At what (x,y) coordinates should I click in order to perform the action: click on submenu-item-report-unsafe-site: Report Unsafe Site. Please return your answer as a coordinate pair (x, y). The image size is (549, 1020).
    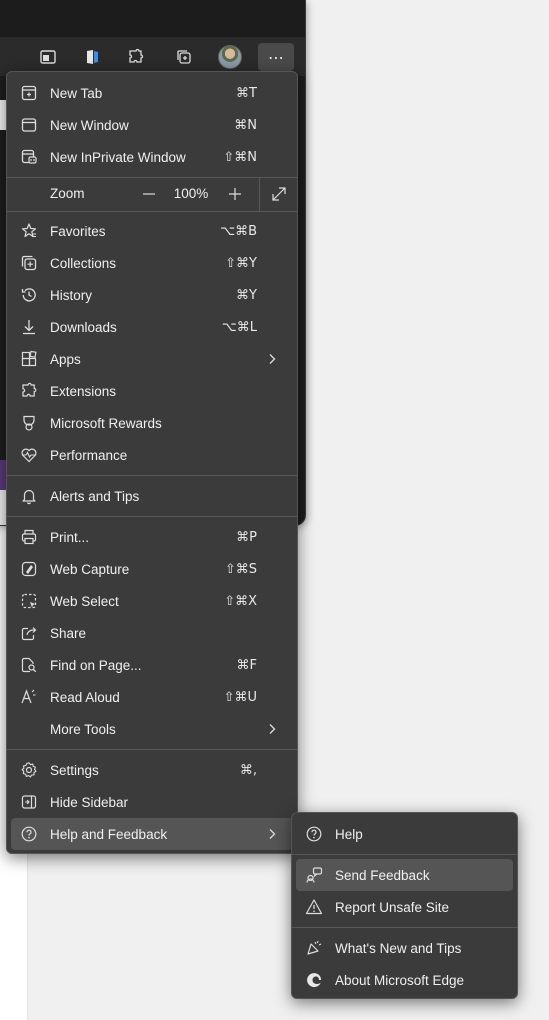
    Looking at the image, I should click on (404, 907).